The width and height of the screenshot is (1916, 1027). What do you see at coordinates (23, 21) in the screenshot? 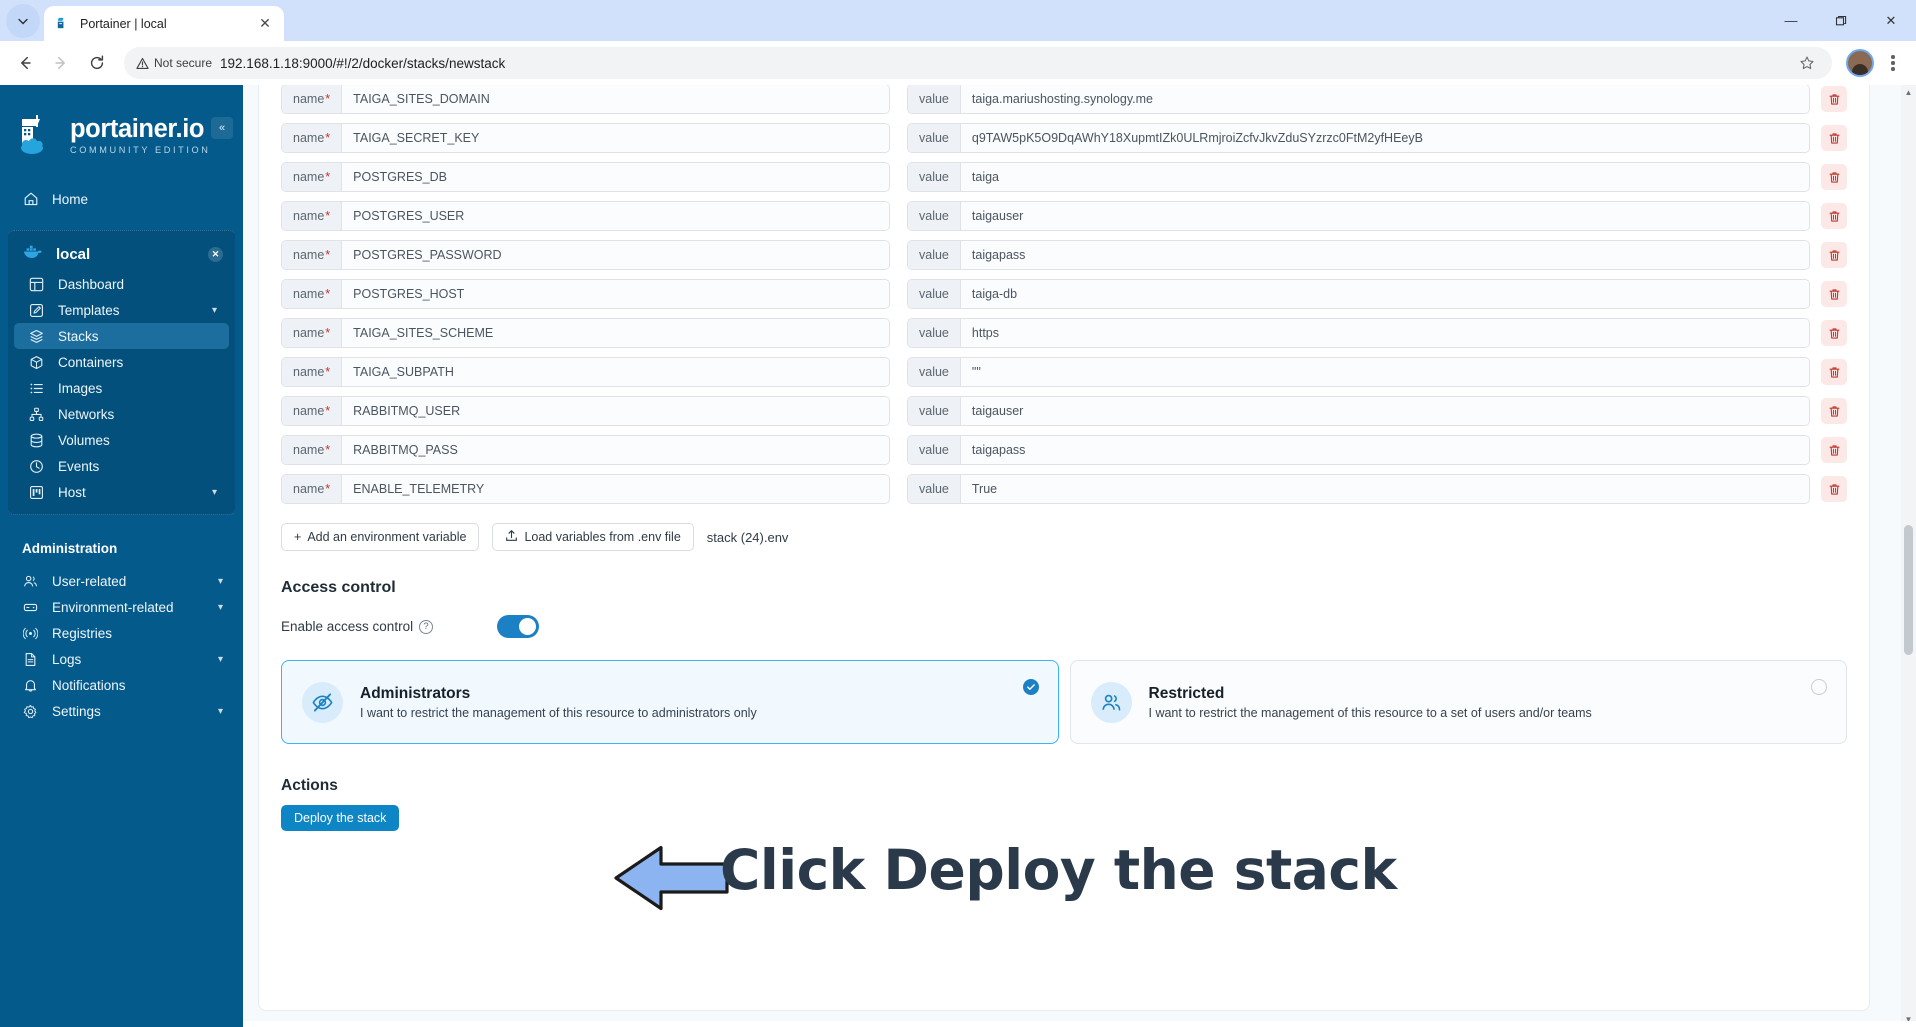
I see `tab-search-button` at bounding box center [23, 21].